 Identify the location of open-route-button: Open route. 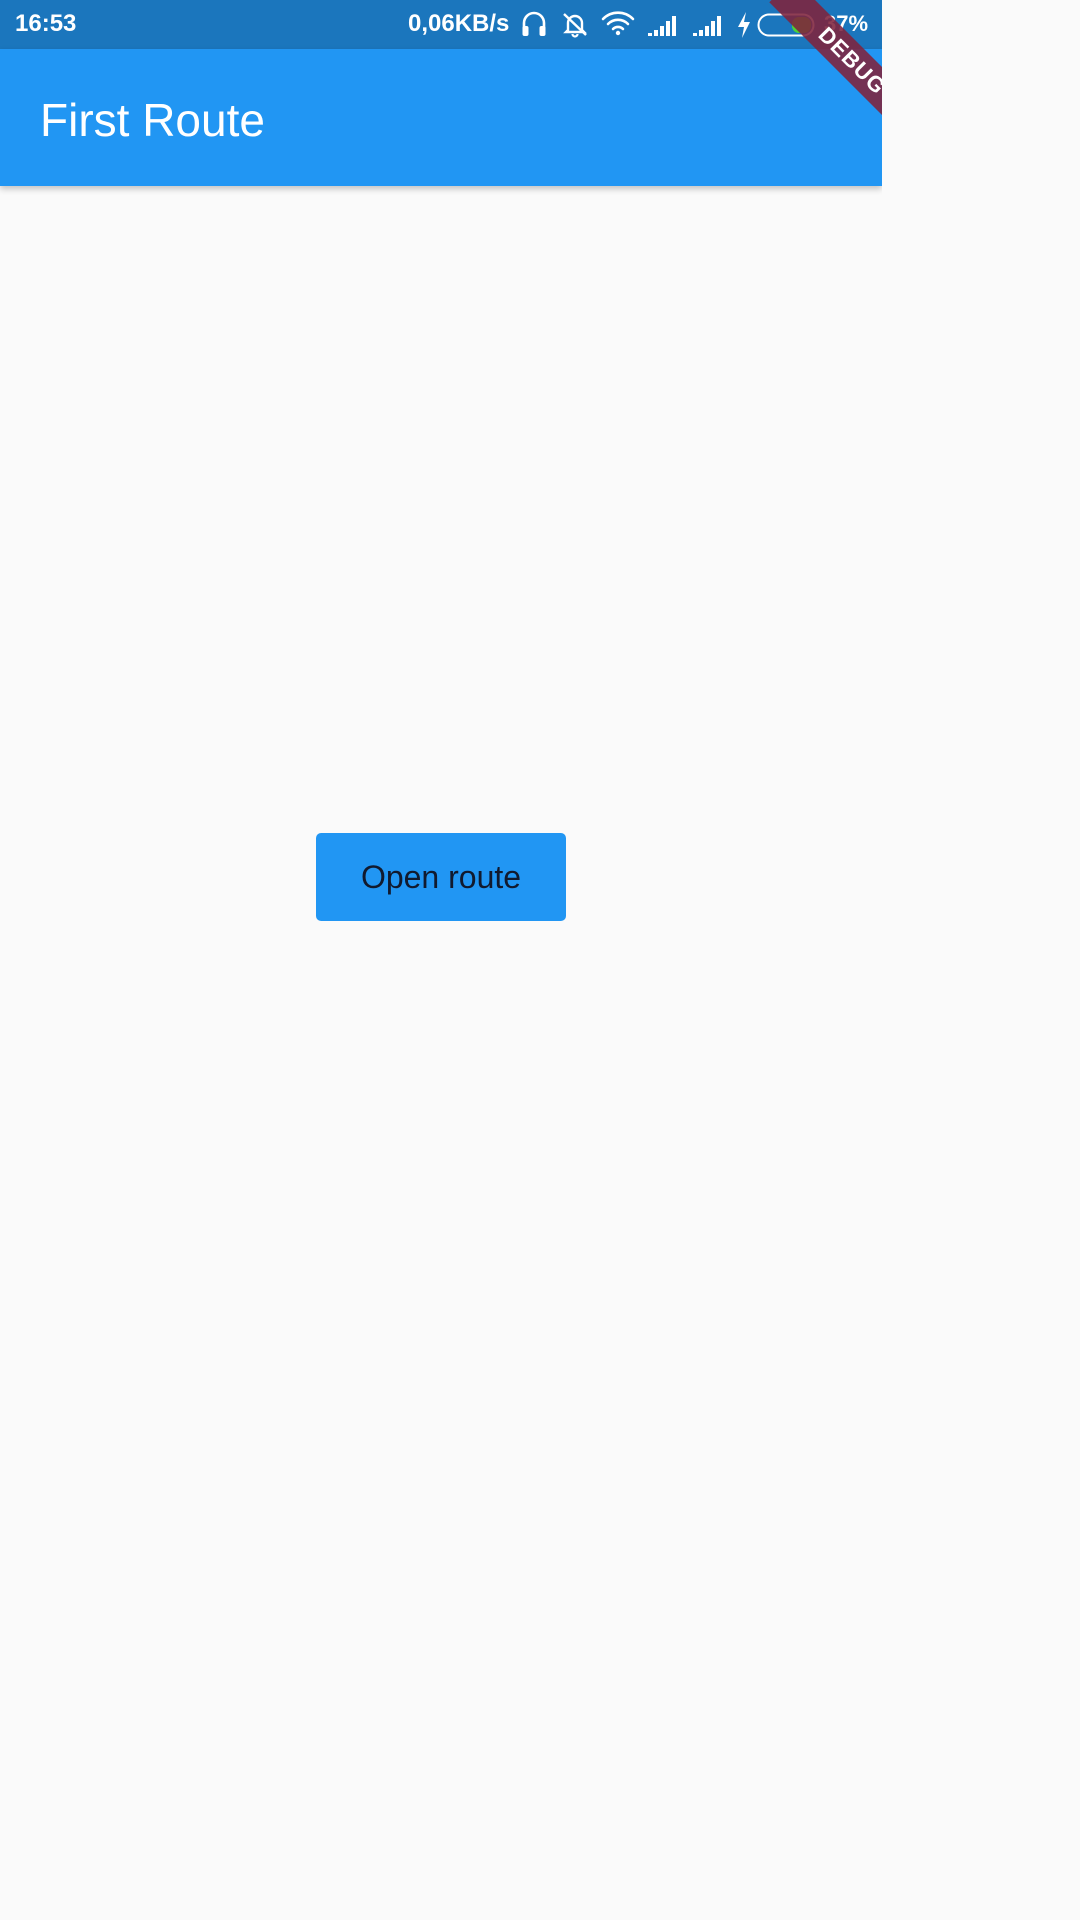
(441, 877).